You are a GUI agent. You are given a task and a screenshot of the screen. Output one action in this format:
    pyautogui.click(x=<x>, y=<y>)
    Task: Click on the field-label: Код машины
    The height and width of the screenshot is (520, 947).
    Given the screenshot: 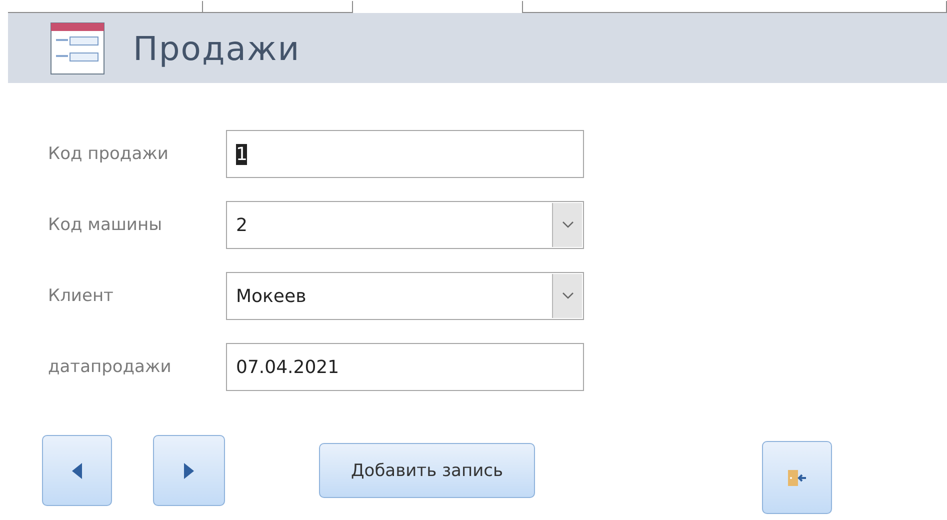 What is the action you would take?
    pyautogui.click(x=106, y=225)
    